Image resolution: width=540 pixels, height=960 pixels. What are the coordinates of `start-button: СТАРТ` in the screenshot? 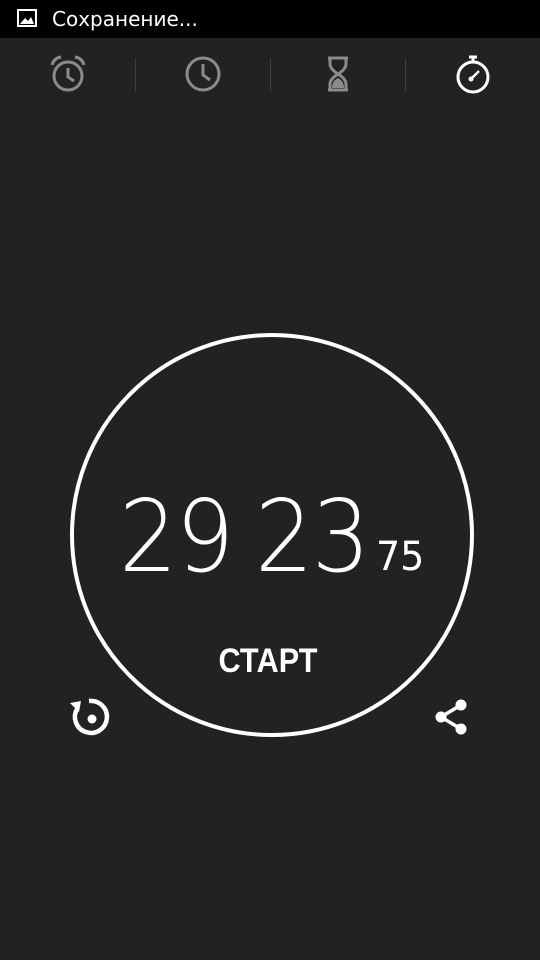 It's located at (268, 661).